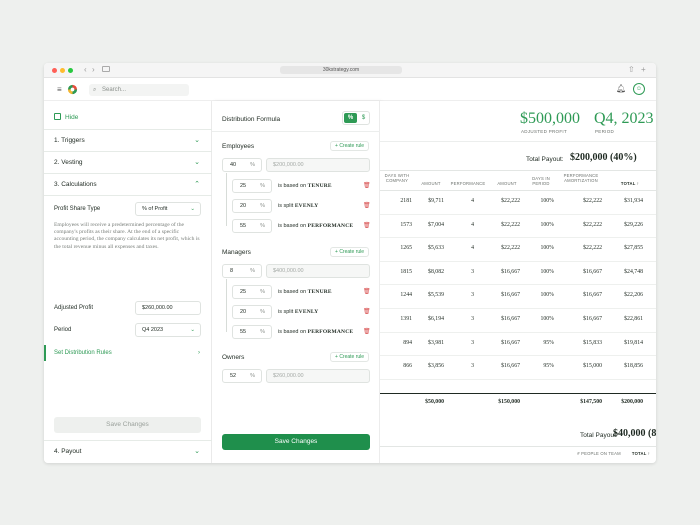  Describe the element at coordinates (128, 353) in the screenshot. I see `set-distribution-rules-link: Set Distribution Rules ›` at that location.